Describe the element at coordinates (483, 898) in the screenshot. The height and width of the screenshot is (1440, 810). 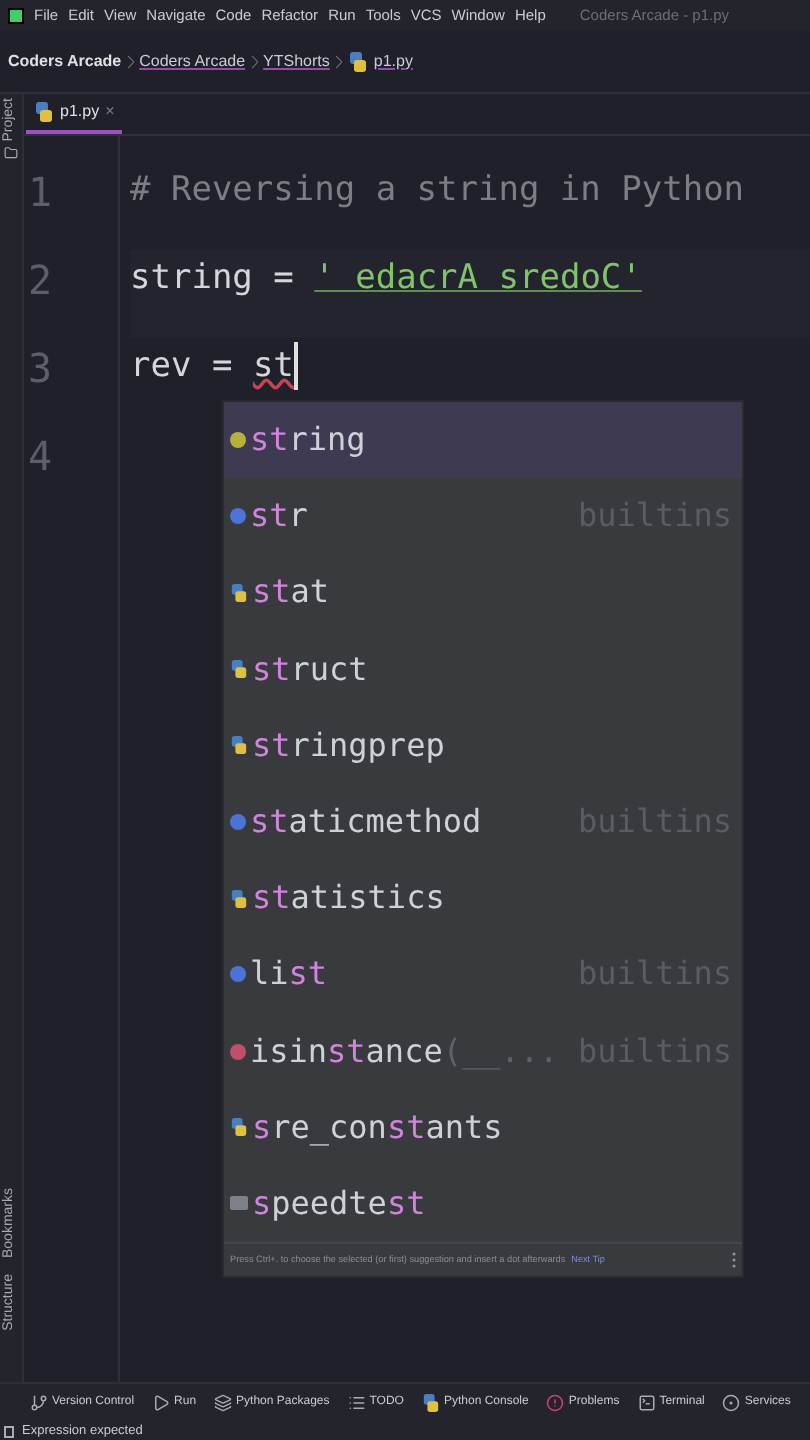
I see `completion-item: statistics` at that location.